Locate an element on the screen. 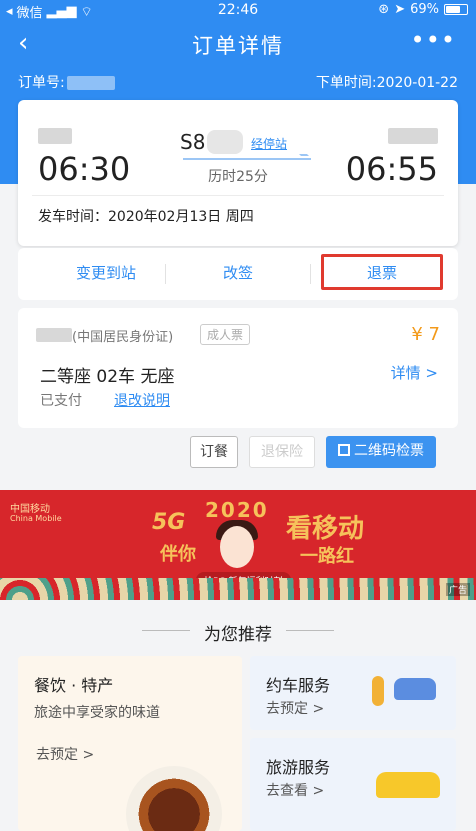  nav-header: ‹ 订单详情 ••• is located at coordinates (238, 43).